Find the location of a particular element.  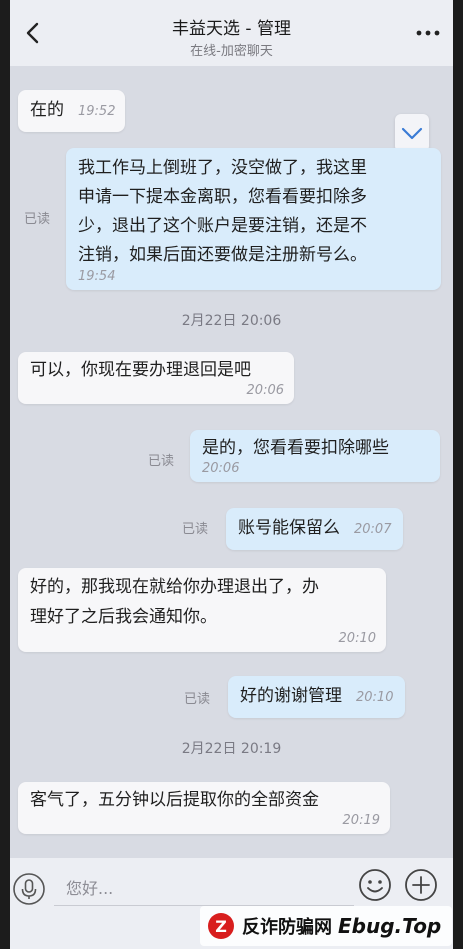

message-line: 少，退出了这个账户是要注销，还是不 is located at coordinates (222, 226).